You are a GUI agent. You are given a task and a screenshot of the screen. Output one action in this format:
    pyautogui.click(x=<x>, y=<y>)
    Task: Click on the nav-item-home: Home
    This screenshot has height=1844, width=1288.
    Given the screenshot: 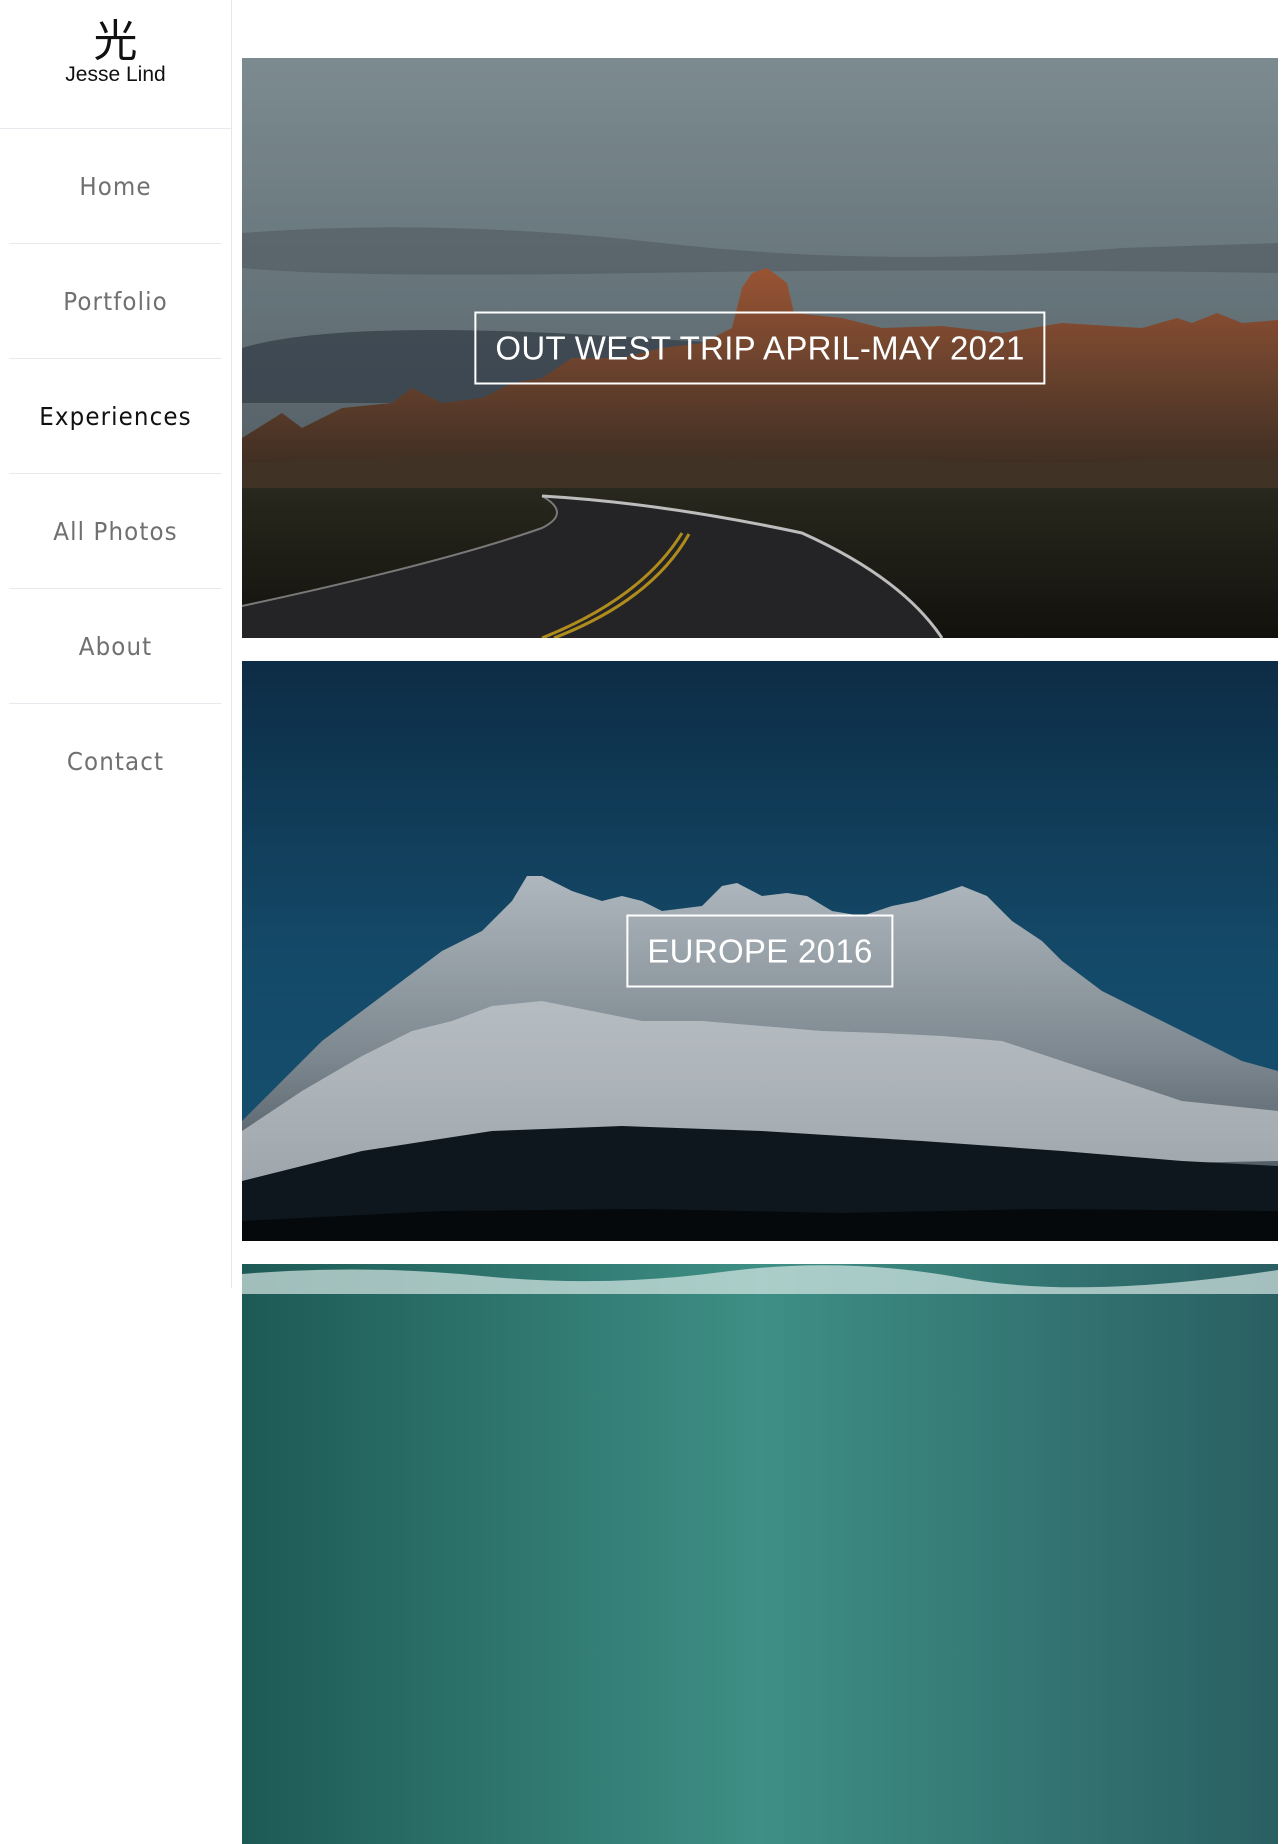 What is the action you would take?
    pyautogui.click(x=115, y=186)
    